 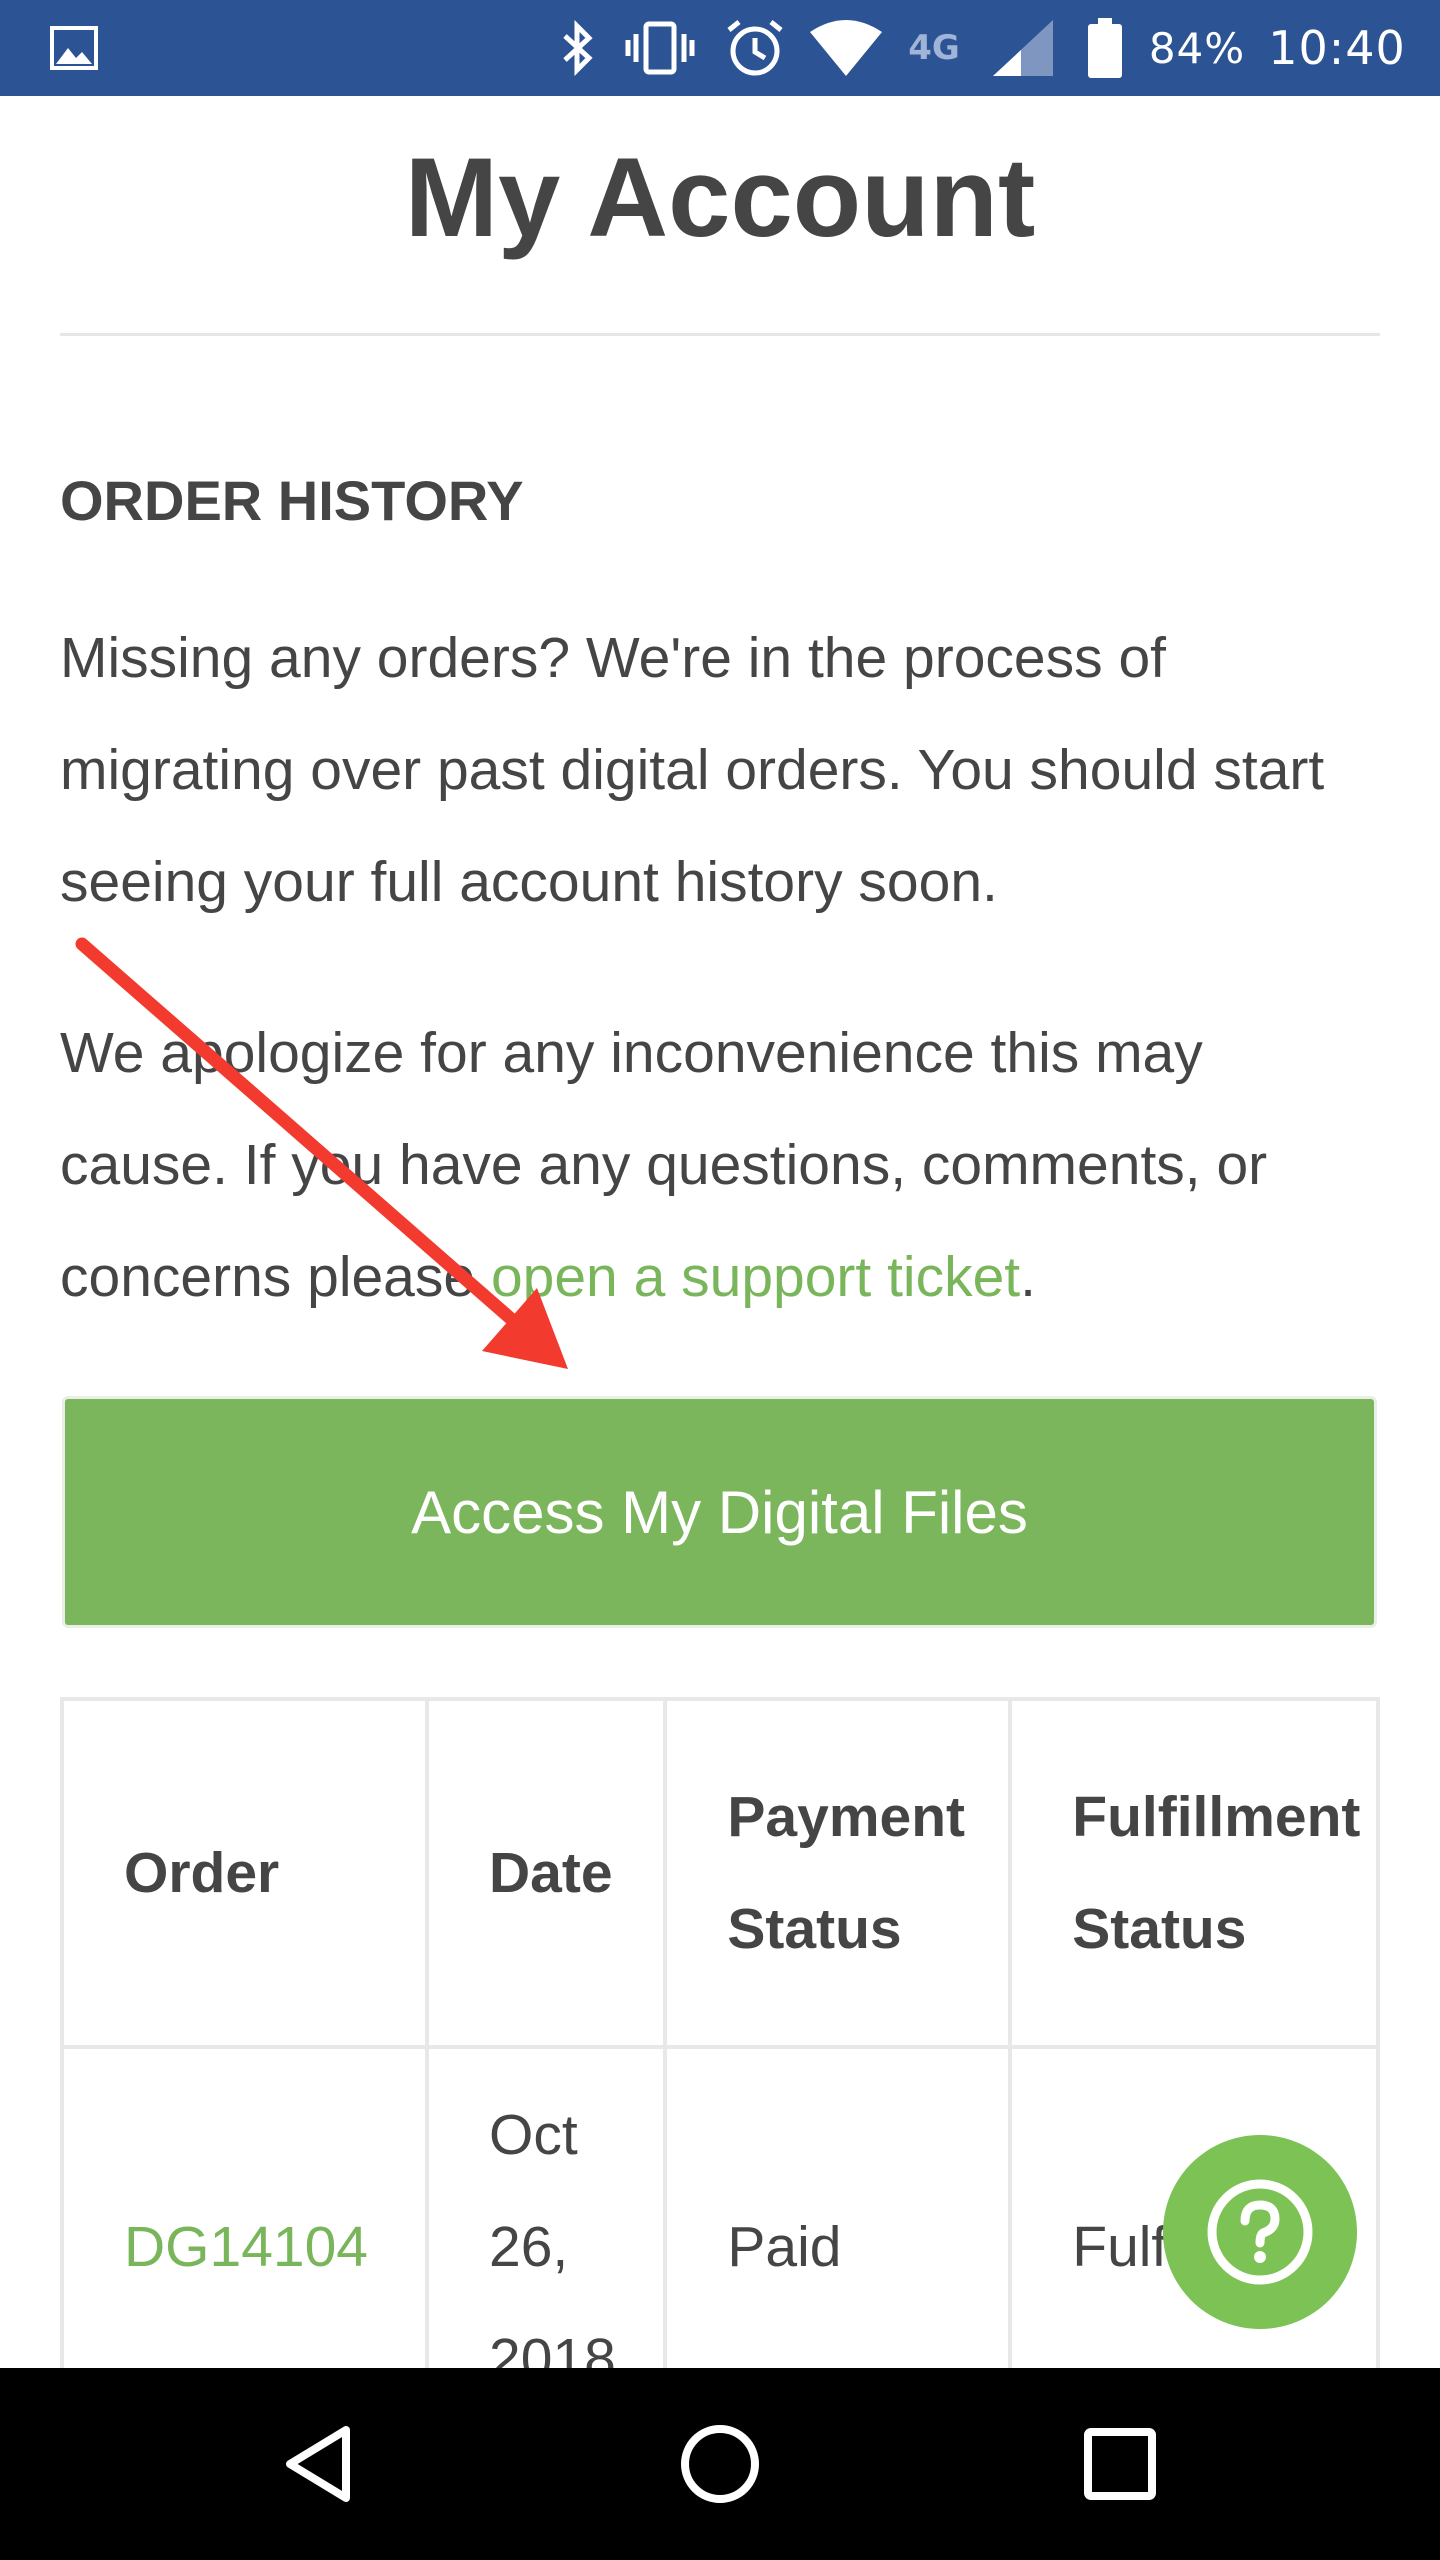 I want to click on support-ticket-link: open a support ticket, so click(x=755, y=1277).